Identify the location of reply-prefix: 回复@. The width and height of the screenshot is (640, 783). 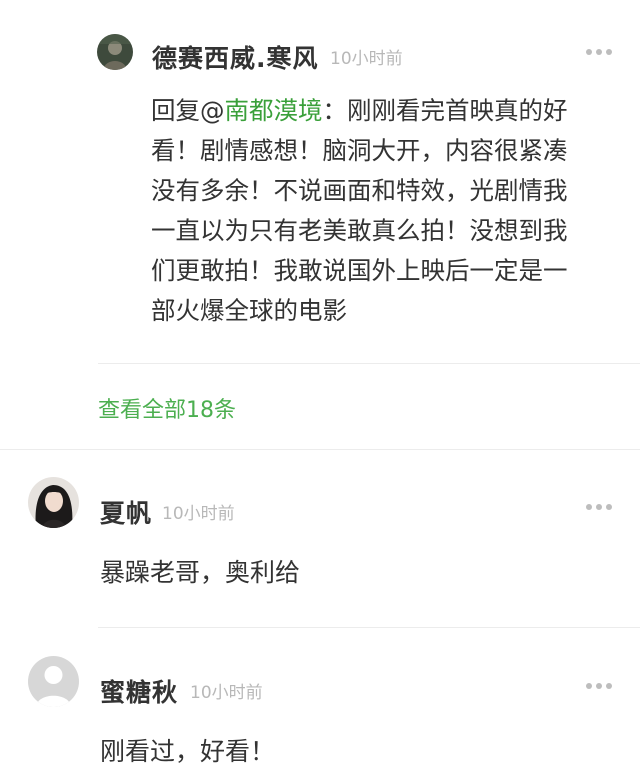
(188, 110).